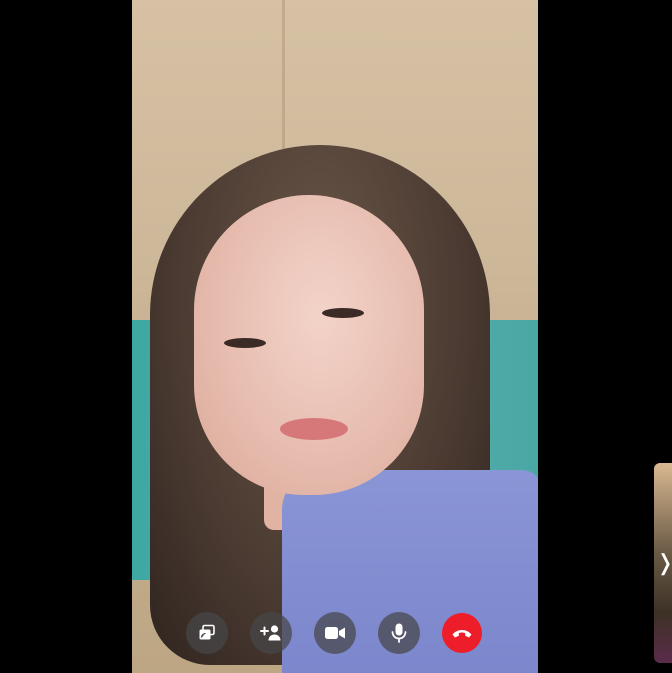  What do you see at coordinates (314, 429) in the screenshot?
I see `video-subject-lips` at bounding box center [314, 429].